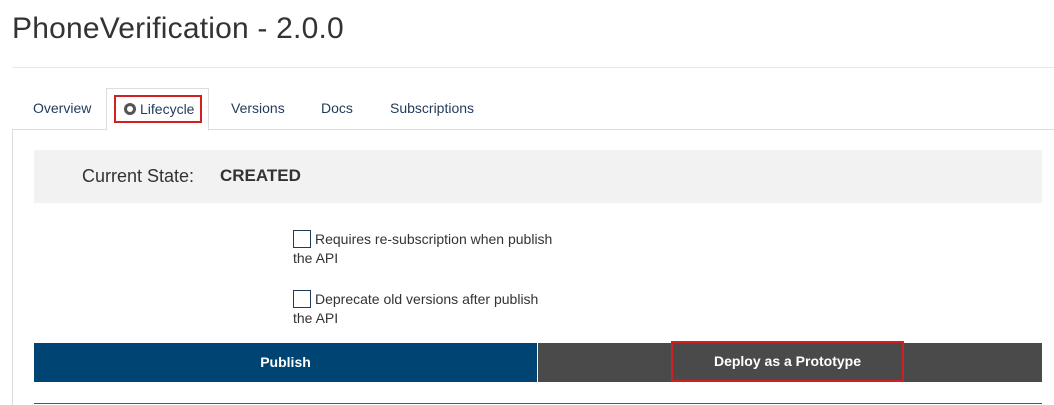  What do you see at coordinates (285, 362) in the screenshot?
I see `publish-button: Publish` at bounding box center [285, 362].